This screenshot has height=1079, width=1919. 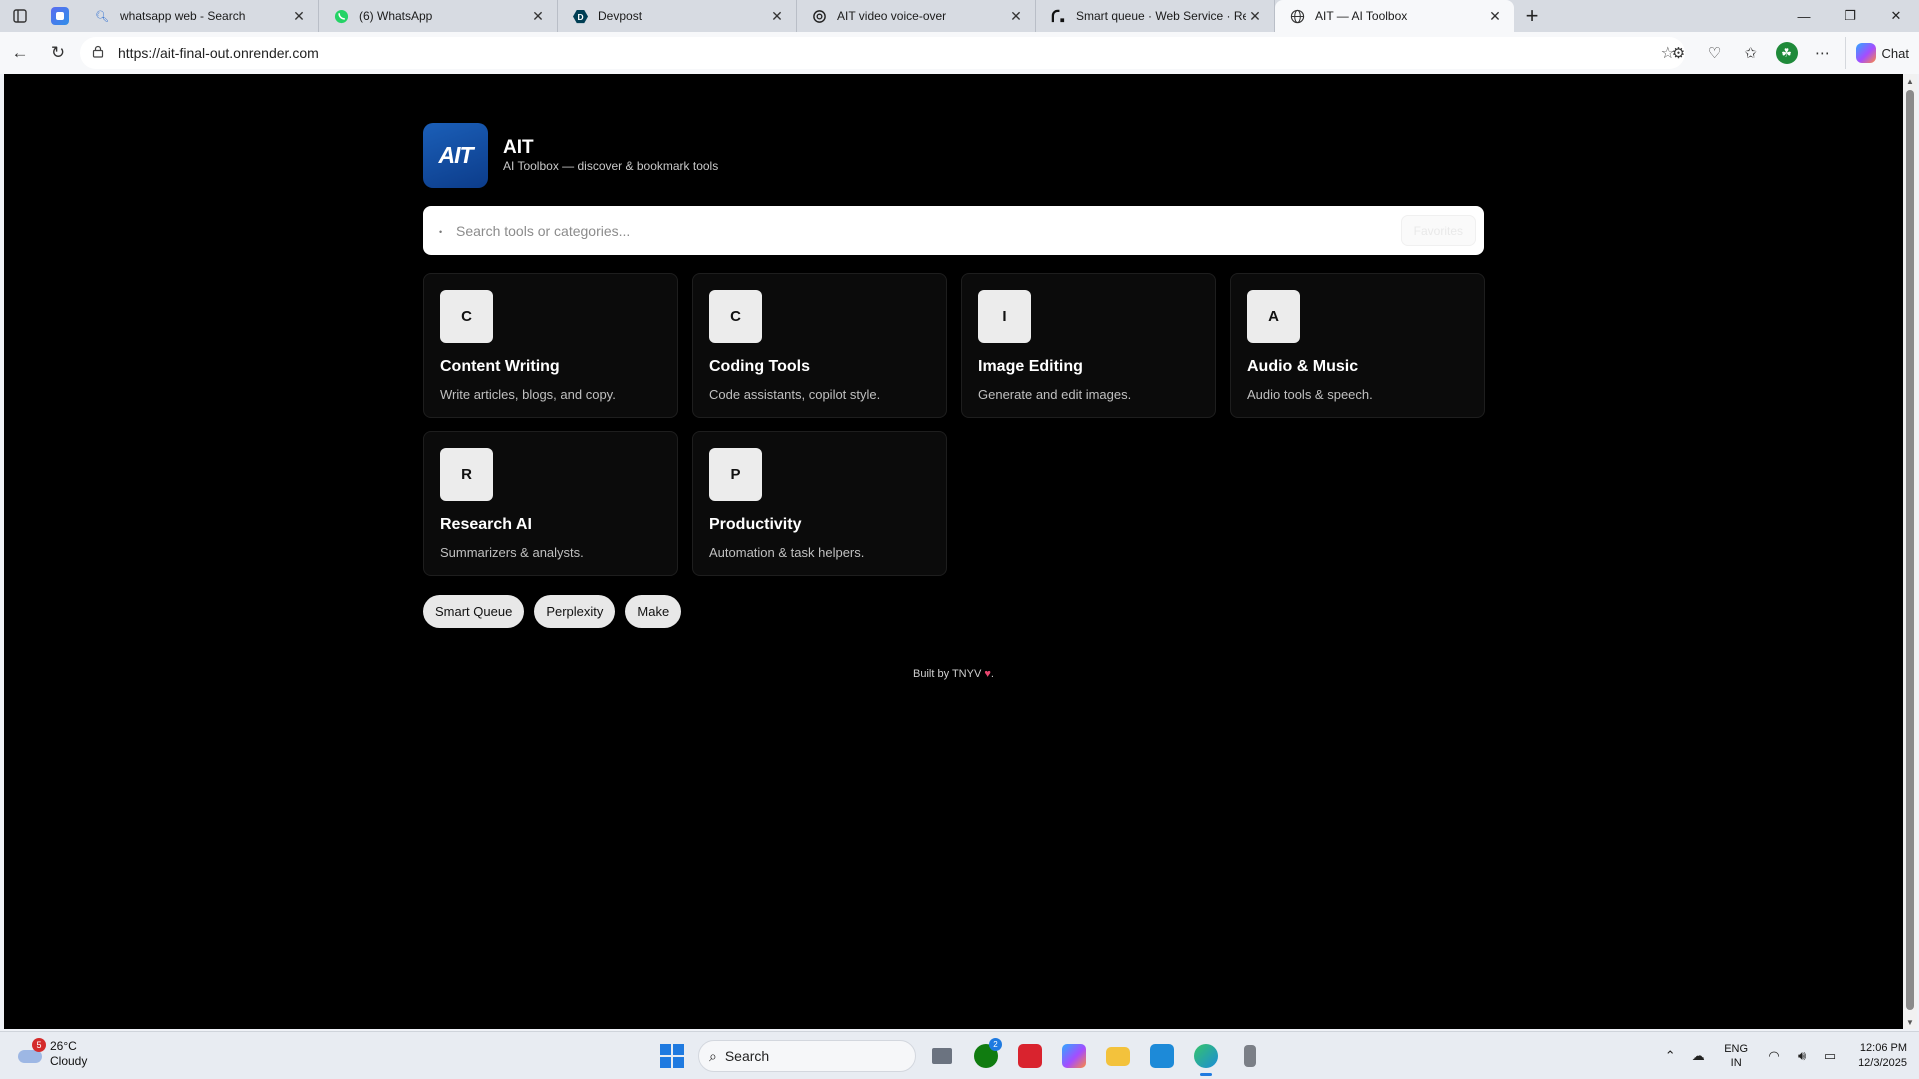 What do you see at coordinates (218, 53) in the screenshot?
I see `url-text: https://ait-final-out.onrender.com` at bounding box center [218, 53].